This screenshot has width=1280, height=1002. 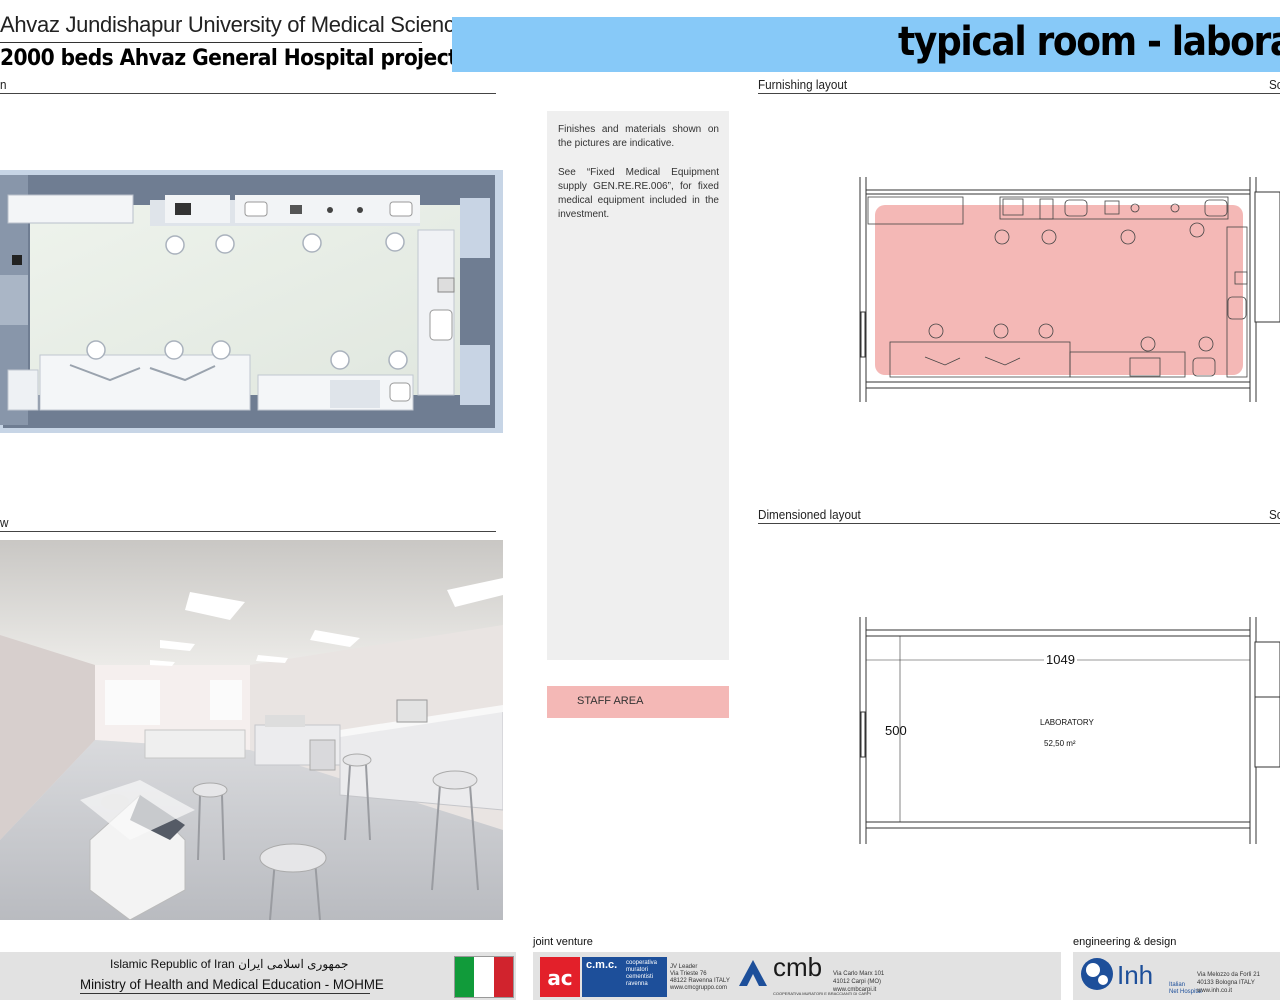 I want to click on cmb-logo-text: cmb, so click(x=798, y=967).